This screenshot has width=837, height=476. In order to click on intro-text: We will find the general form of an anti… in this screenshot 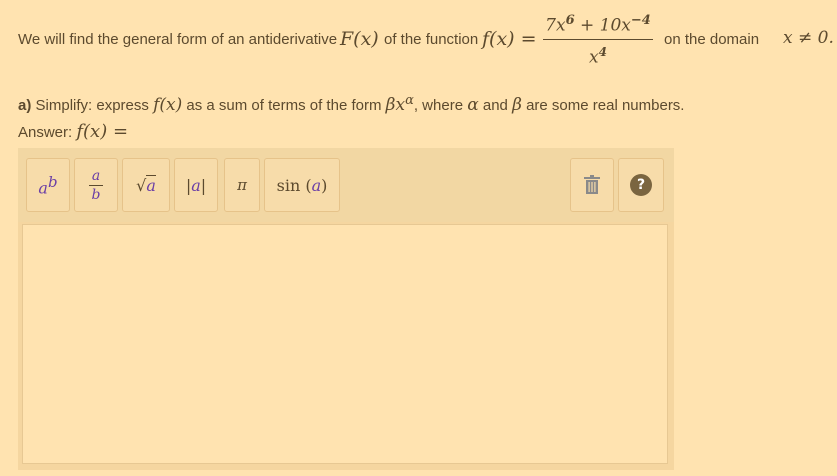, I will do `click(178, 39)`.